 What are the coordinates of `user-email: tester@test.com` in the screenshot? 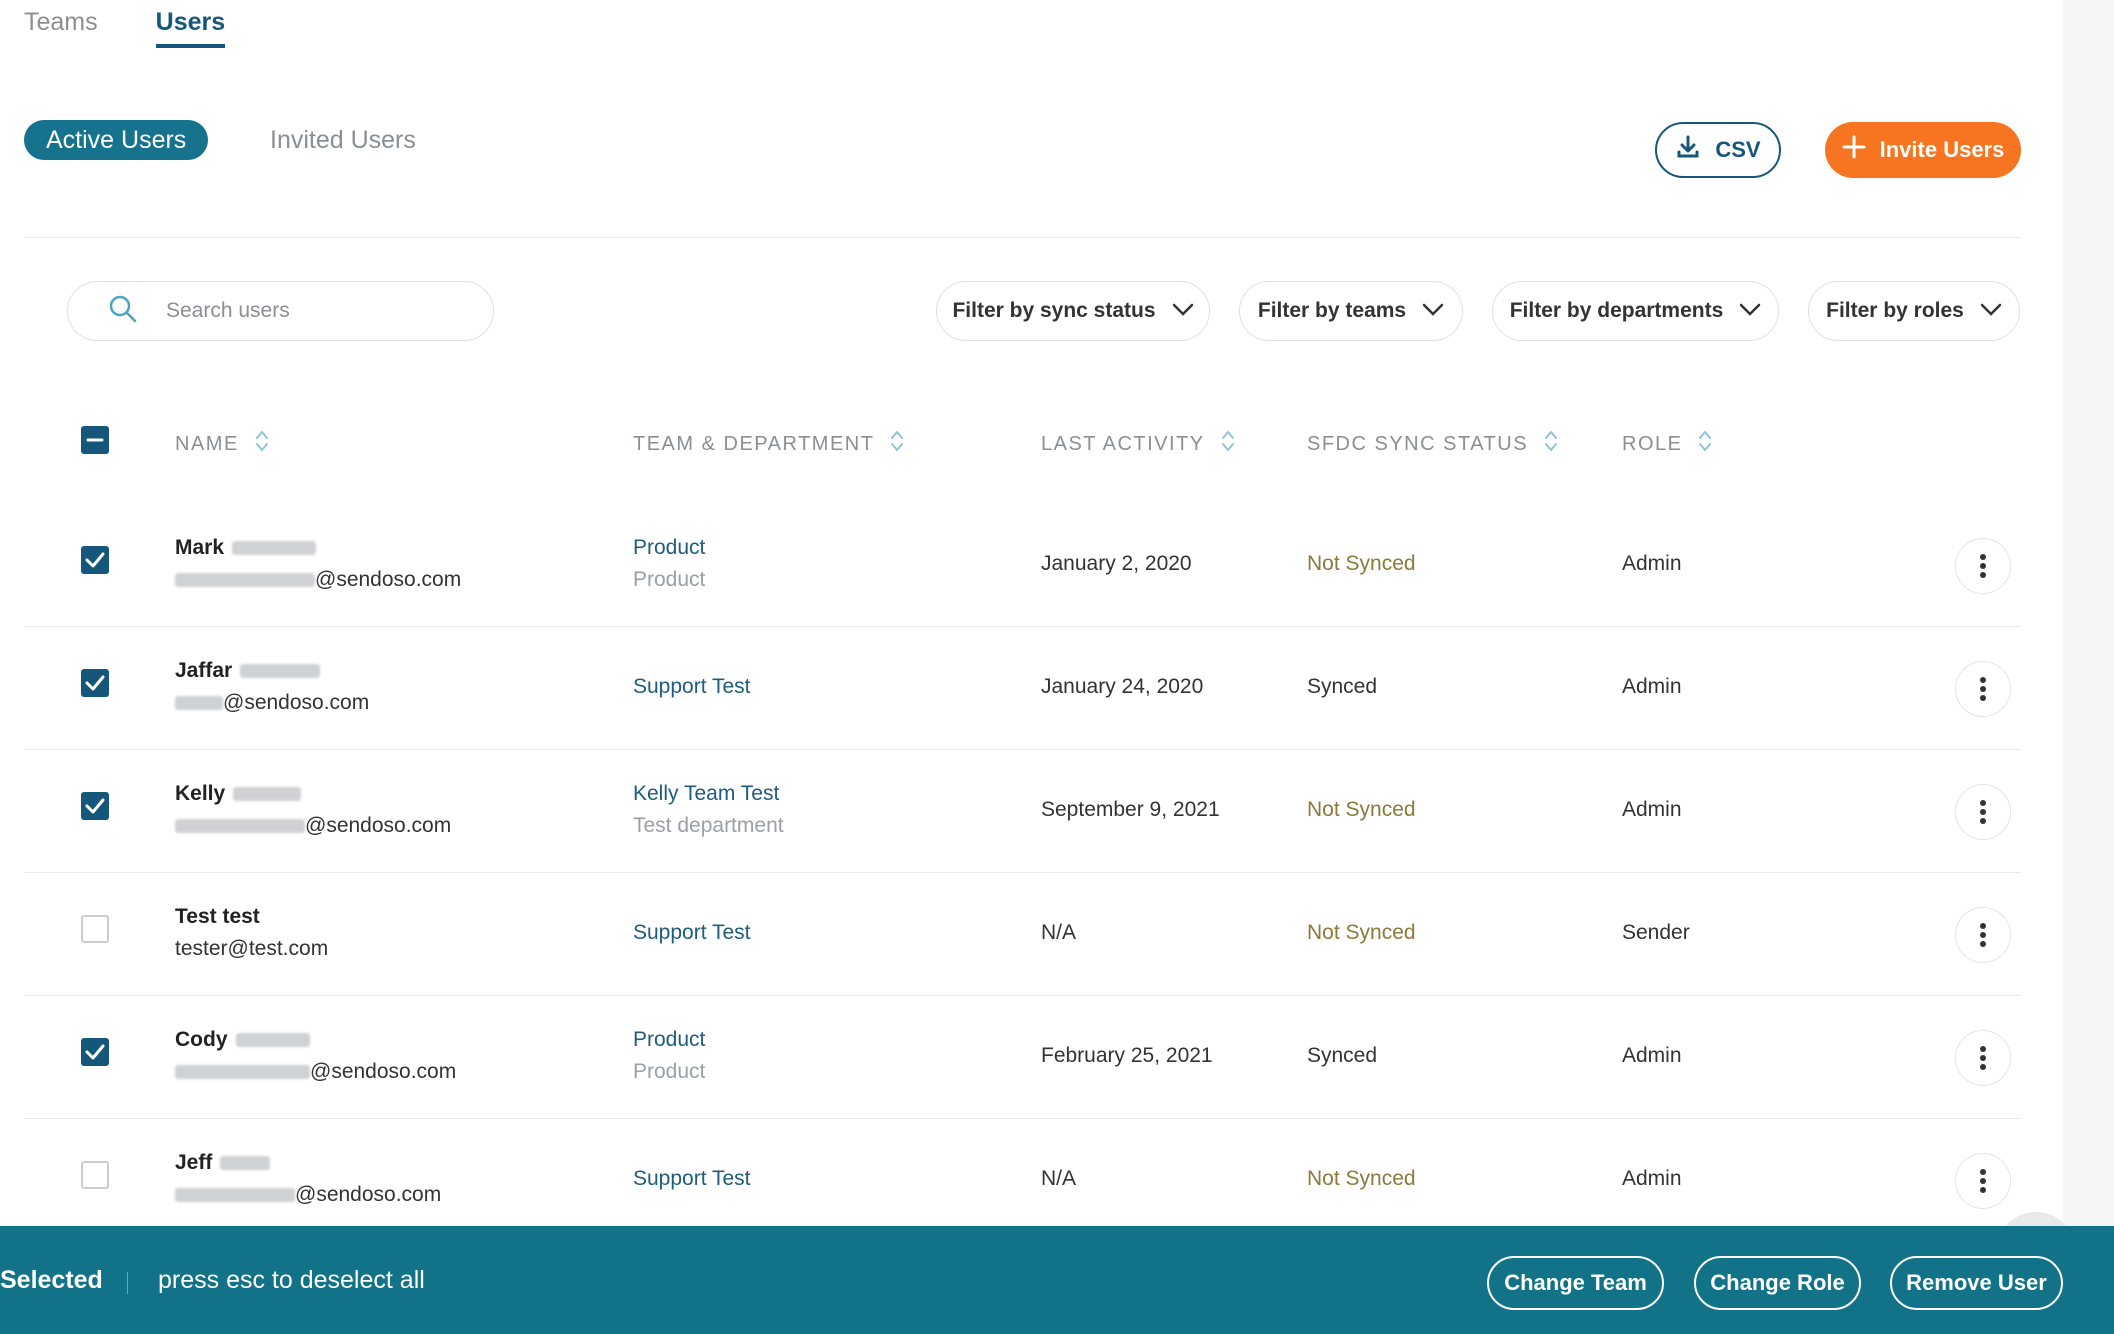 It's located at (251, 949).